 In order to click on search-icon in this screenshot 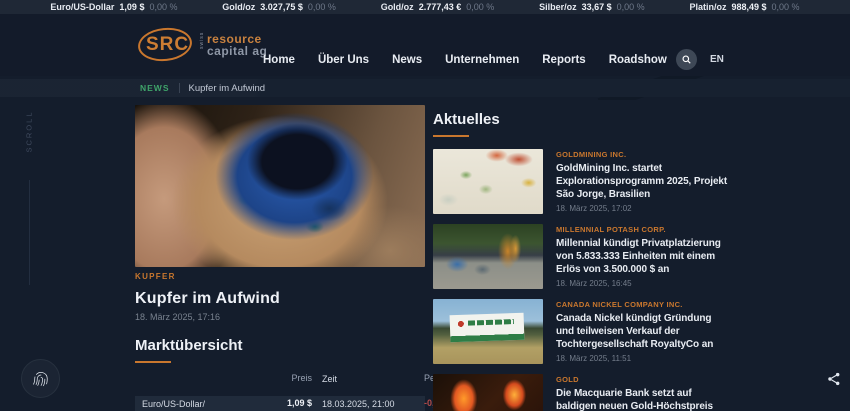, I will do `click(686, 59)`.